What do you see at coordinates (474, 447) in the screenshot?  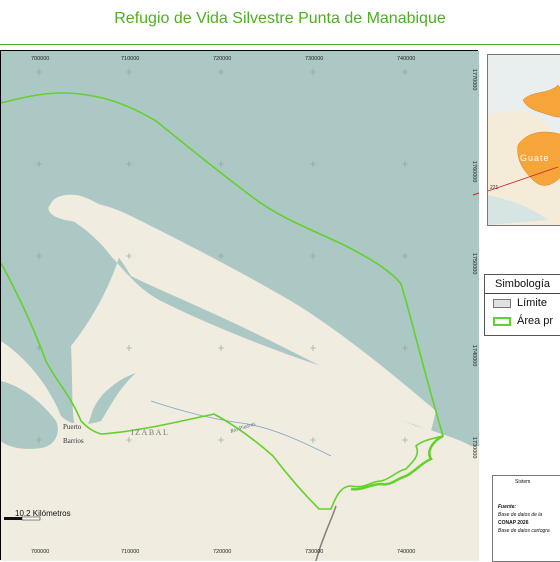 I see `y-tick-label: 1730000` at bounding box center [474, 447].